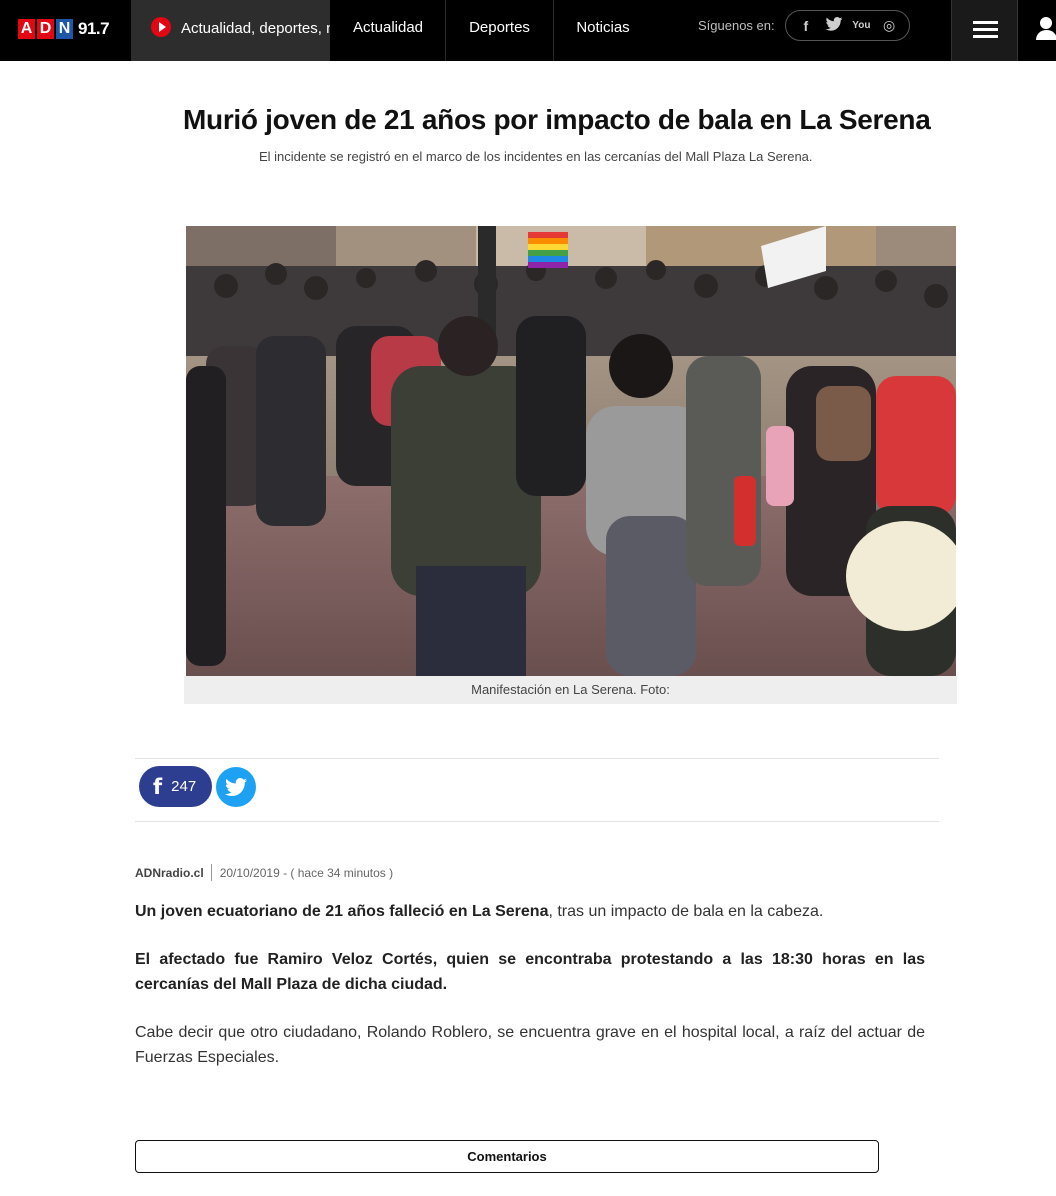  I want to click on nav-item-actualidad: Actualidad, so click(388, 30).